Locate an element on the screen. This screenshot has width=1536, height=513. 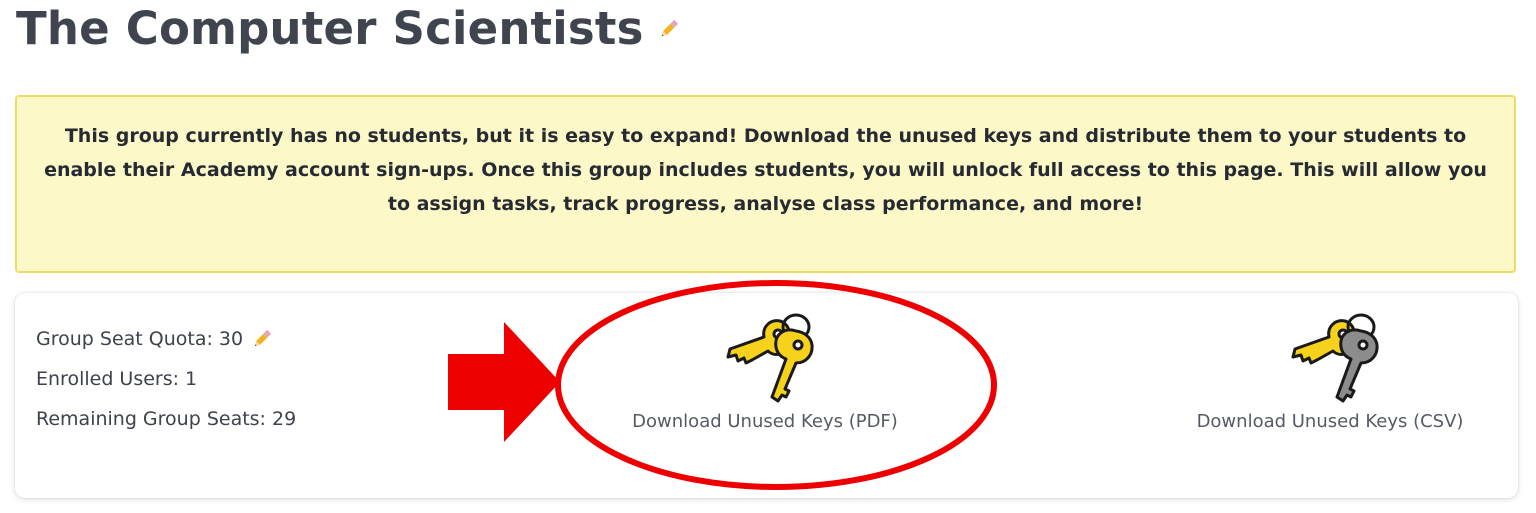
title-row: The Computer Scientists is located at coordinates (348, 28).